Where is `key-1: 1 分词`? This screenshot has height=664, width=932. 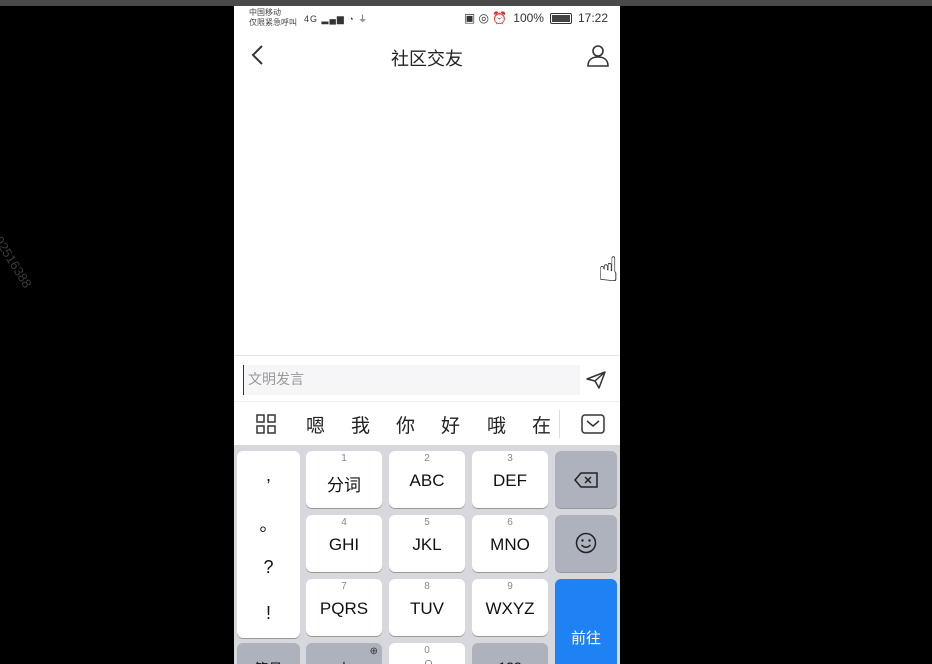 key-1: 1 分词 is located at coordinates (344, 479).